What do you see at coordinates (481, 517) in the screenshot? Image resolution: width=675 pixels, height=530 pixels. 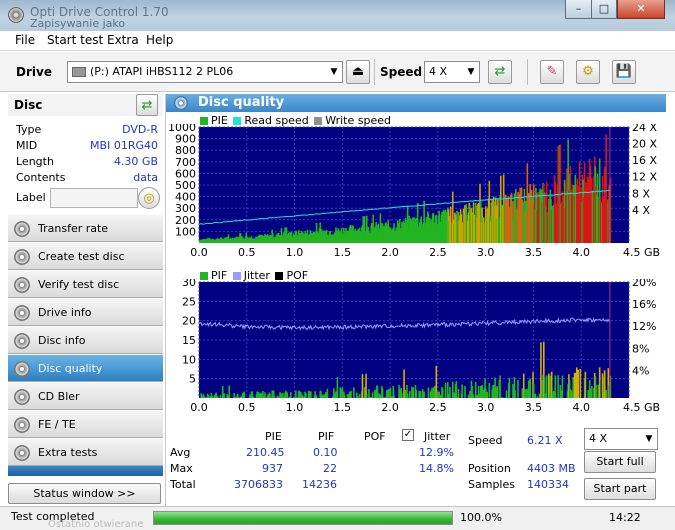 I see `progress-percent: 100.0%` at bounding box center [481, 517].